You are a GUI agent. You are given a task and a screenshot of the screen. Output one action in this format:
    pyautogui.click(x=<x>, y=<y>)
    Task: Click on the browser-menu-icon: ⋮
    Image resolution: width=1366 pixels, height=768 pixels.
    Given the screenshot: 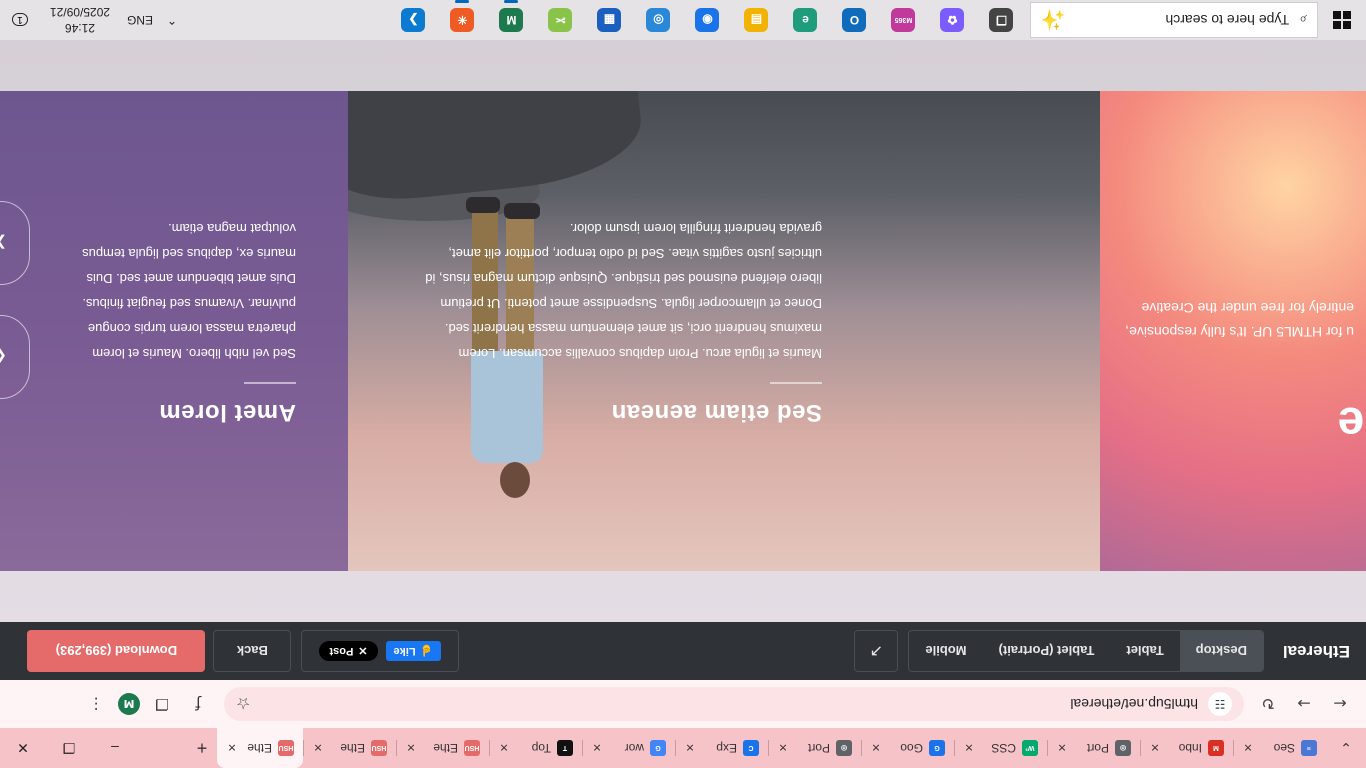 What is the action you would take?
    pyautogui.click(x=96, y=704)
    